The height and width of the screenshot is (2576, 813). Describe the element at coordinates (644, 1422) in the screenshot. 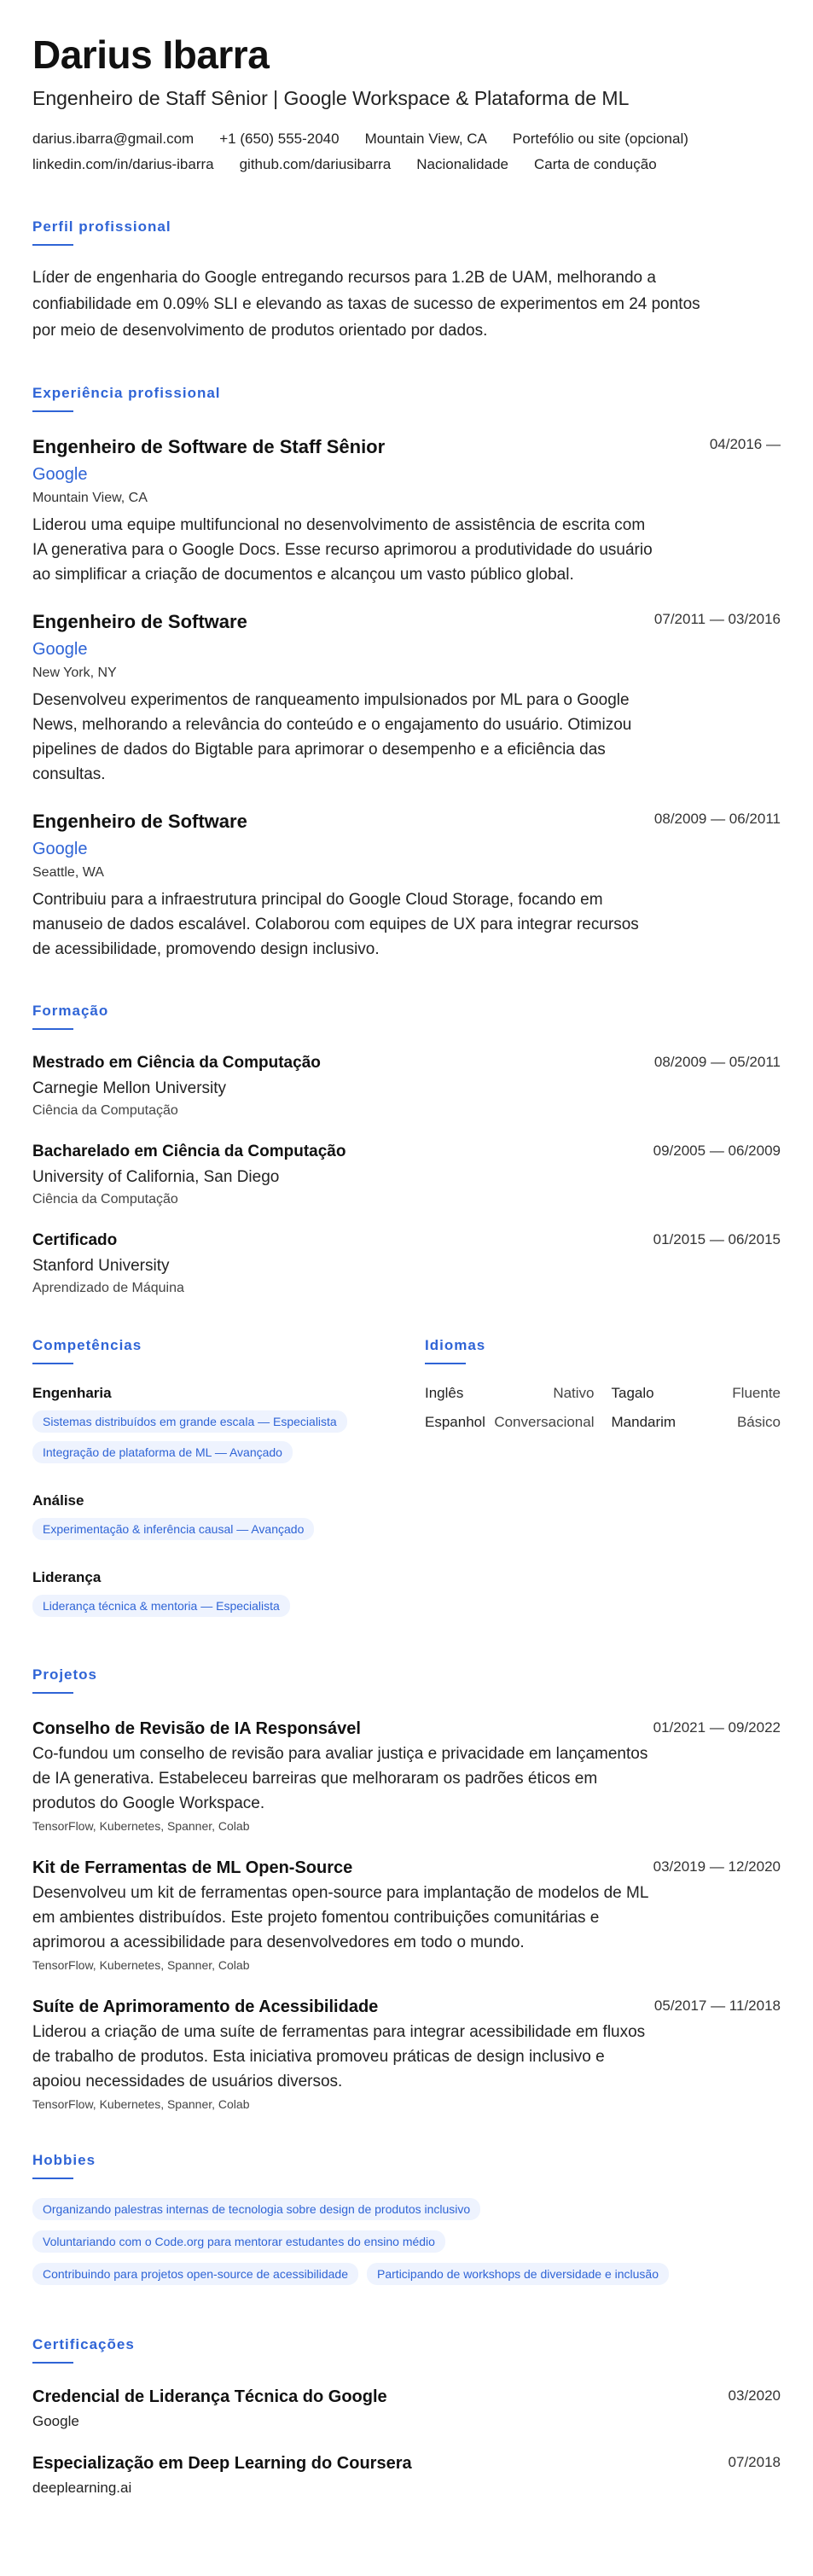

I see `language-name: Mandarim` at that location.